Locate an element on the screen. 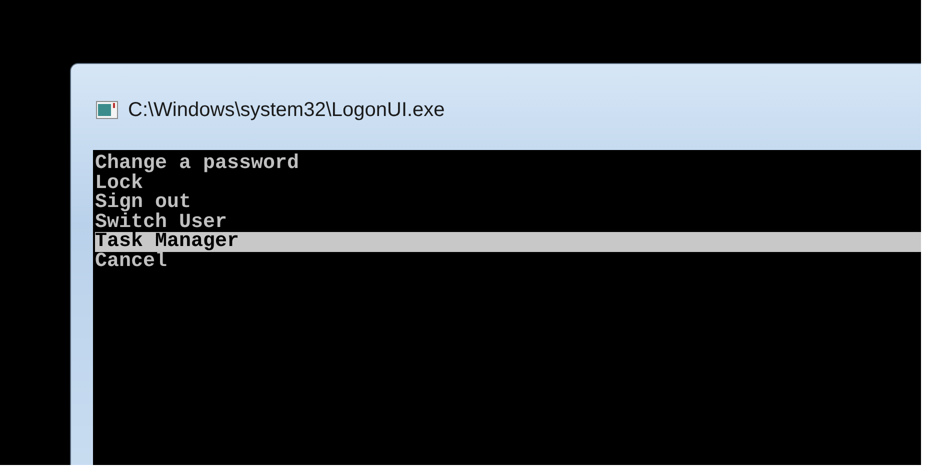 This screenshot has height=473, width=929. menu-item: Task Manager is located at coordinates (508, 242).